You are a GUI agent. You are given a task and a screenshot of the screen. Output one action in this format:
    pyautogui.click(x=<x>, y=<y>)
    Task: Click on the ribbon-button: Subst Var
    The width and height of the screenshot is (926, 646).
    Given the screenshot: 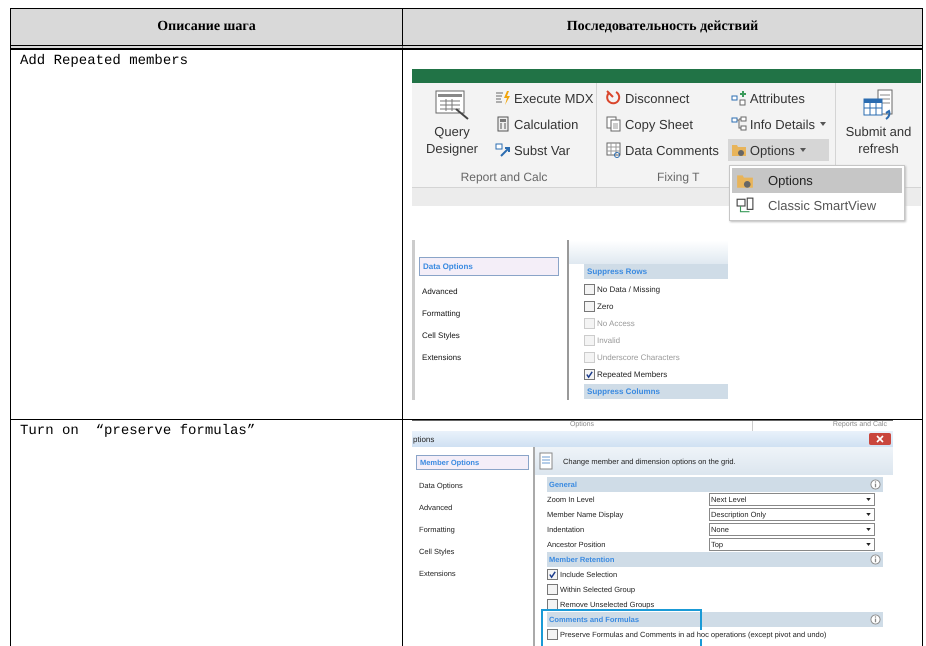 What is the action you would take?
    pyautogui.click(x=544, y=150)
    